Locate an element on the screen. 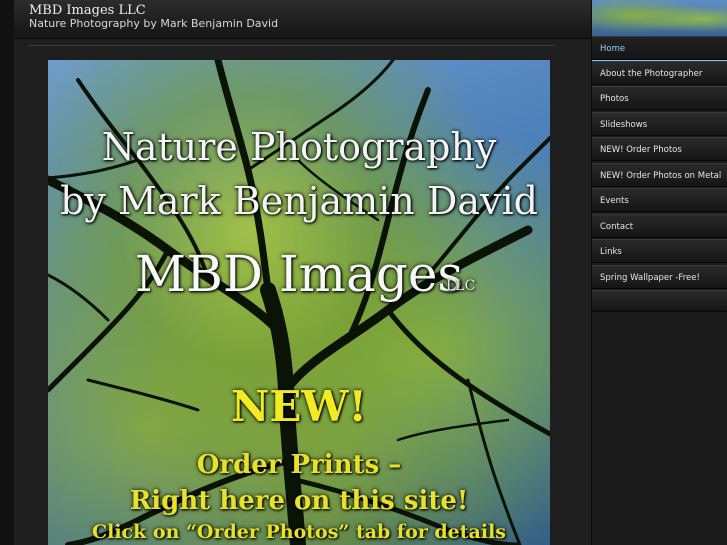 The image size is (727, 545). hero-click-instruction: Click on “Order Photos” tab for details is located at coordinates (298, 532).